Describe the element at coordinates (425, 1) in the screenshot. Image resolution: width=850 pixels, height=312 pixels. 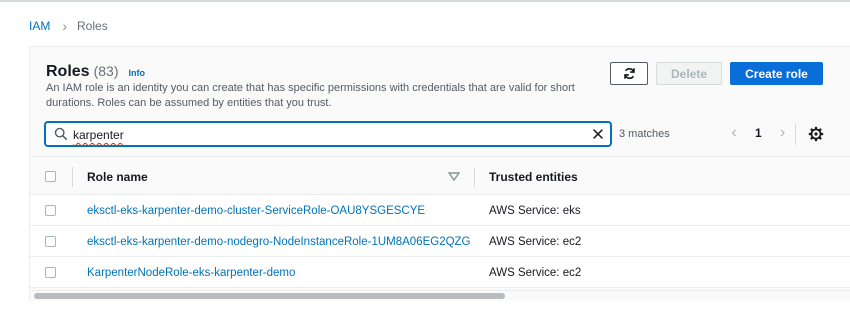
I see `top-divider` at that location.